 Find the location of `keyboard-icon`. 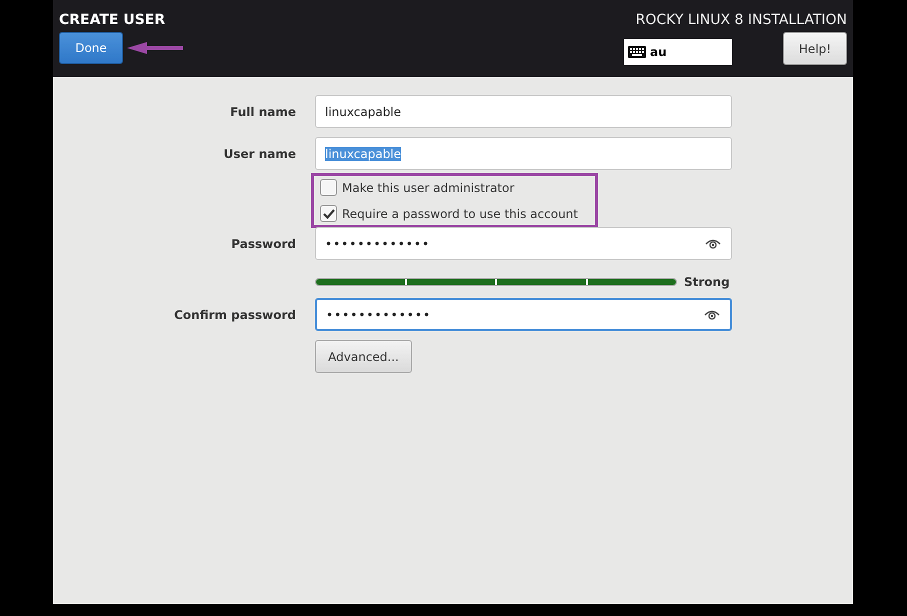

keyboard-icon is located at coordinates (637, 52).